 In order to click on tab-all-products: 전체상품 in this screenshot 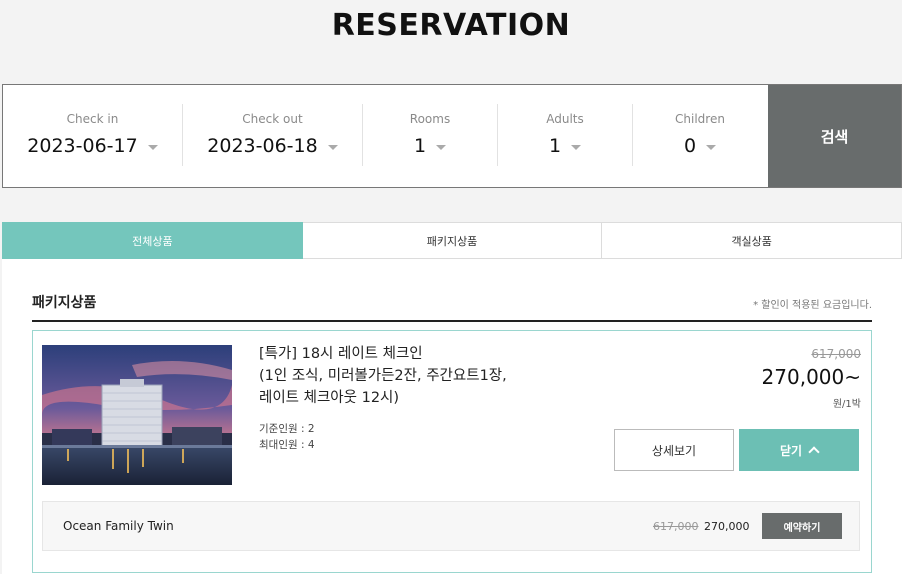, I will do `click(152, 240)`.